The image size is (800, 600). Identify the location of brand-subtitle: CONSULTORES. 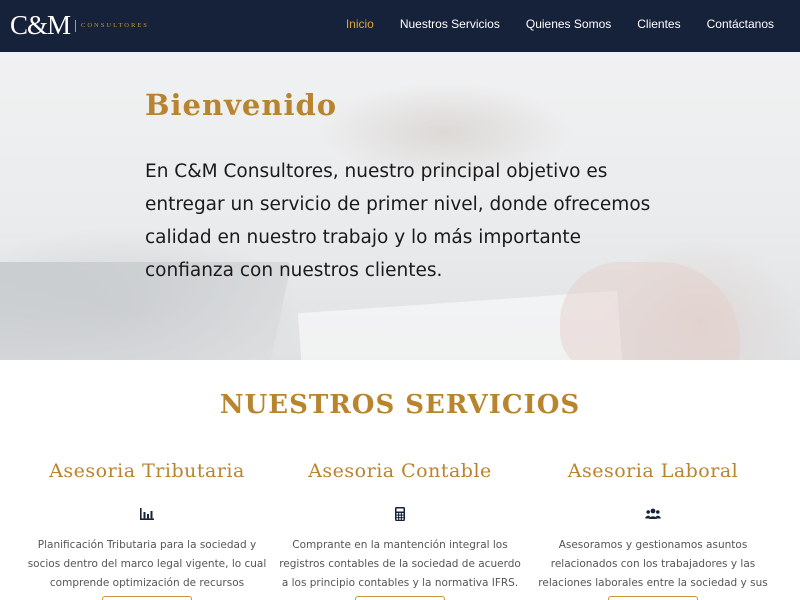
(115, 25).